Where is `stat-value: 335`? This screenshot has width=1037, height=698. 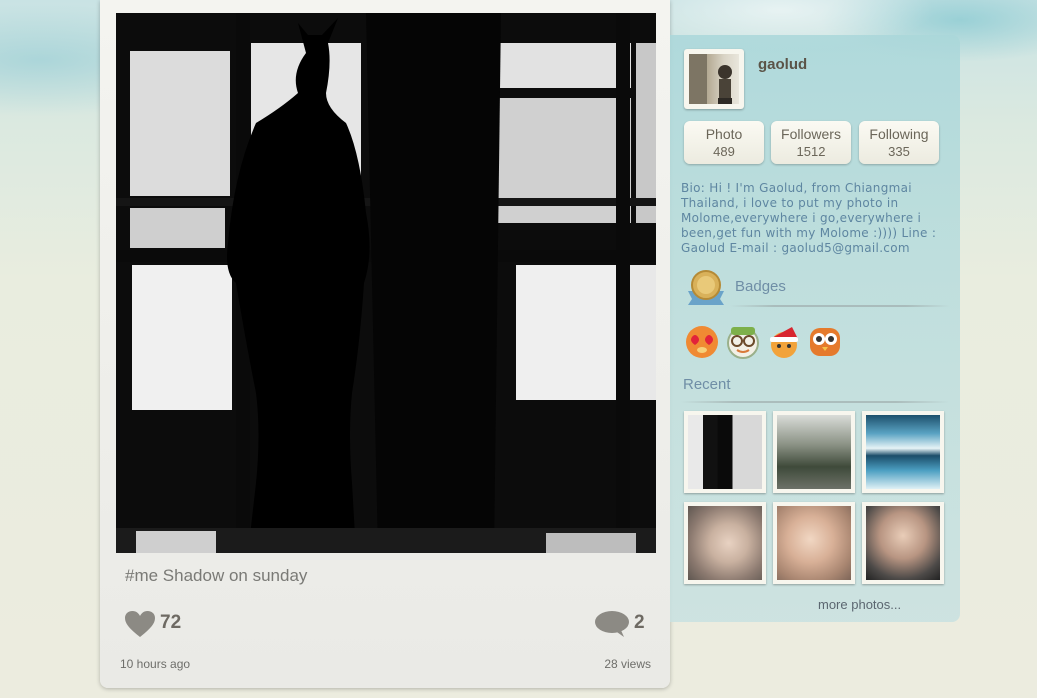 stat-value: 335 is located at coordinates (899, 151).